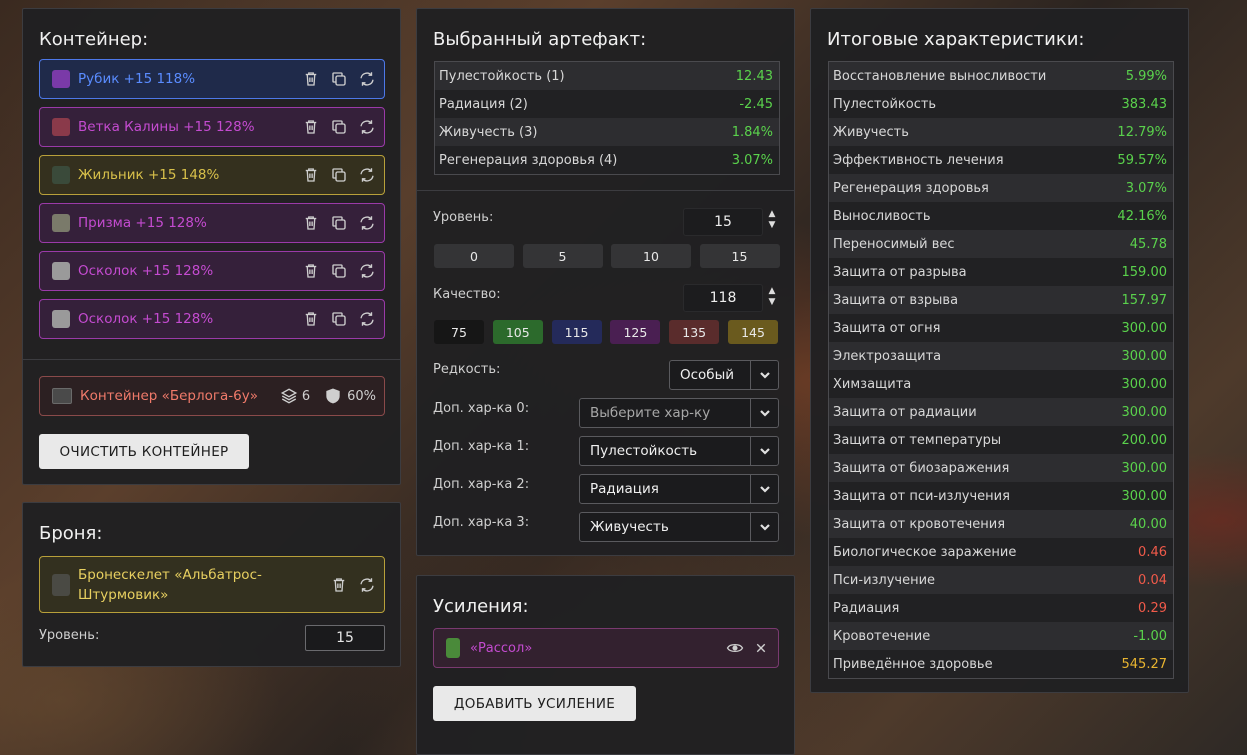 The image size is (1247, 755). Describe the element at coordinates (607, 132) in the screenshot. I see `stat-row: Живучесть (3) 1.84%` at that location.